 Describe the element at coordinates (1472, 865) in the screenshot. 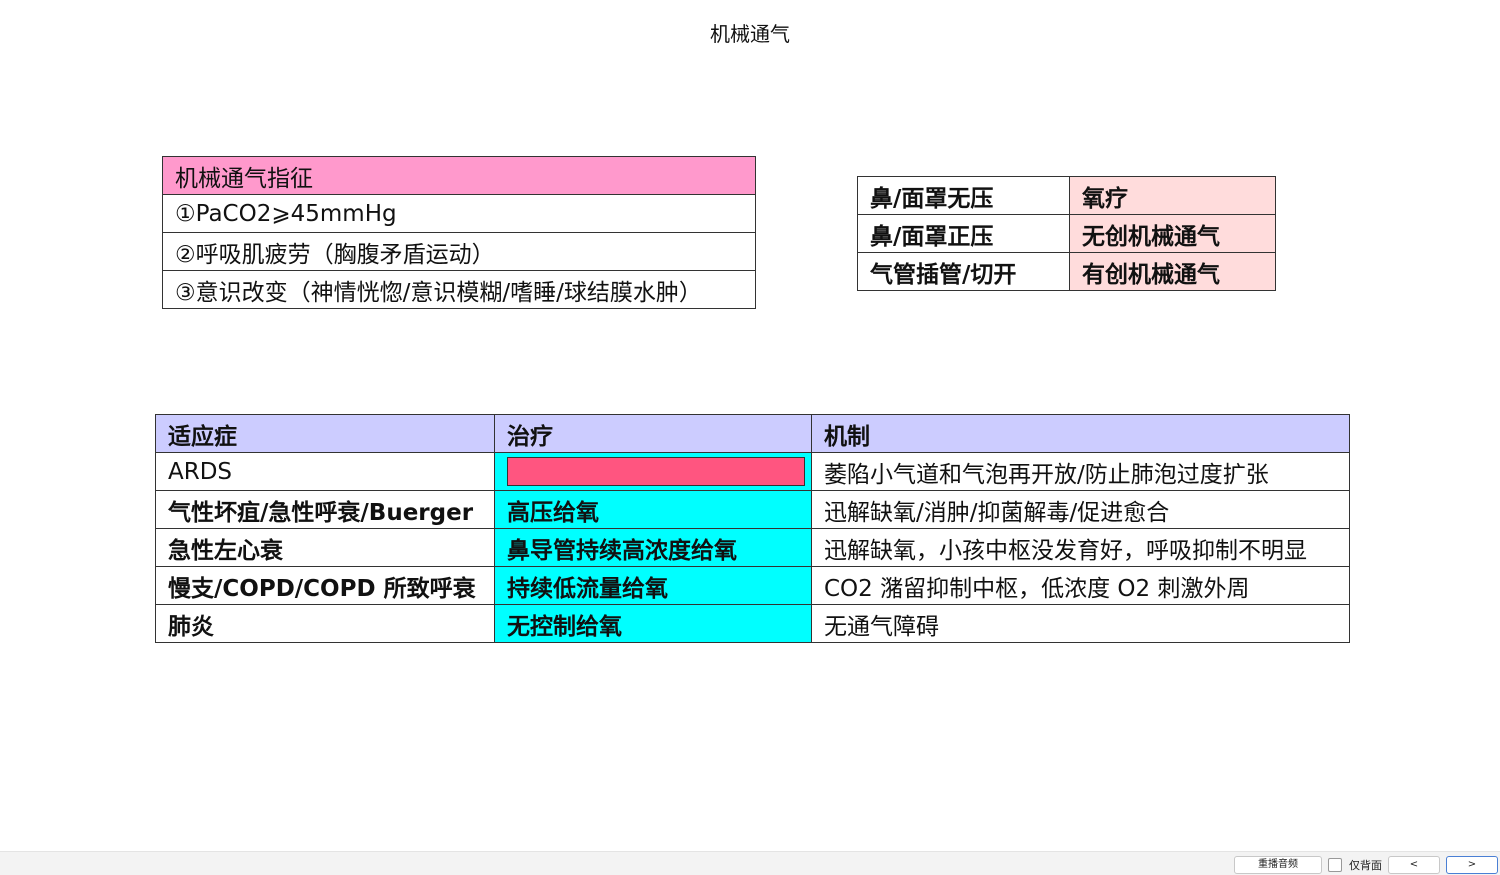

I see `next-button: >` at that location.